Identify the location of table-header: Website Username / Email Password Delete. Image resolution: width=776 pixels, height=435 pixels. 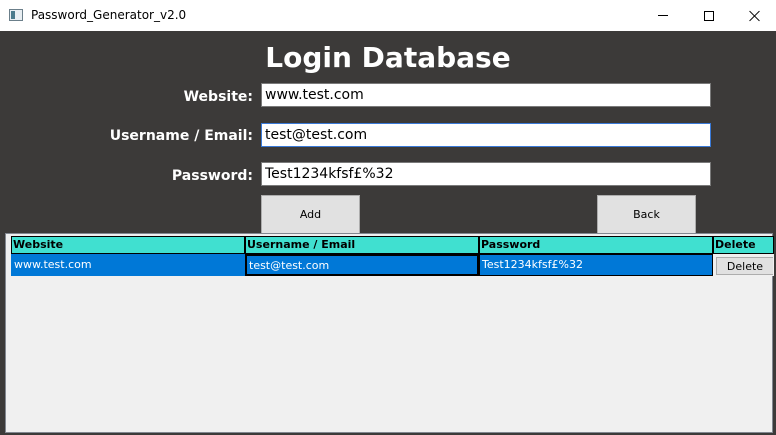
(392, 245).